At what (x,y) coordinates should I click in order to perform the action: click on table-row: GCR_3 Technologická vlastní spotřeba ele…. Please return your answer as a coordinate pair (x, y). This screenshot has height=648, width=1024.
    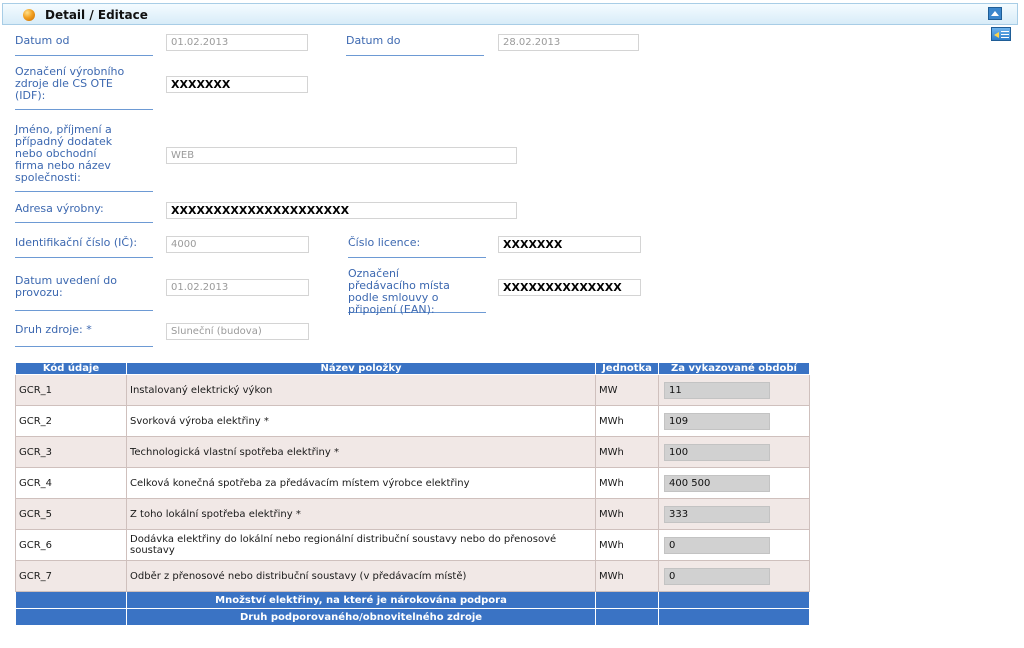
    Looking at the image, I should click on (412, 452).